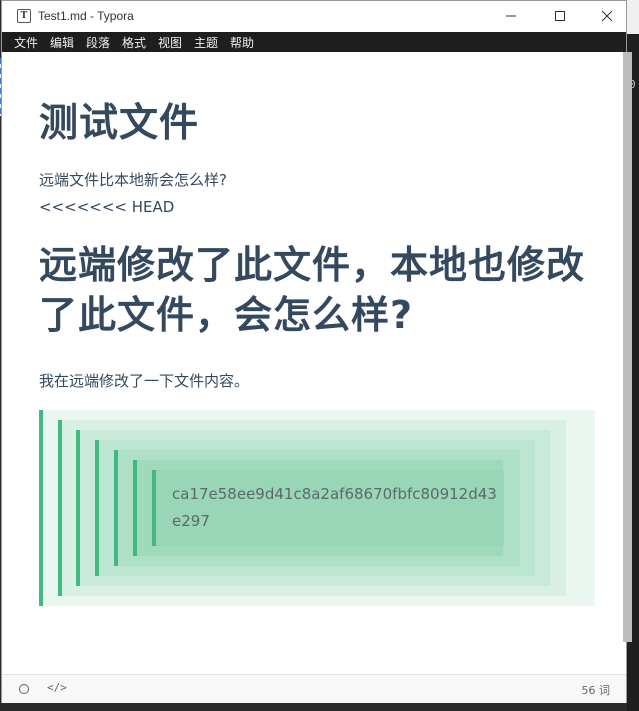 Image resolution: width=639 pixels, height=711 pixels. What do you see at coordinates (26, 42) in the screenshot?
I see `menu-file: 文件` at bounding box center [26, 42].